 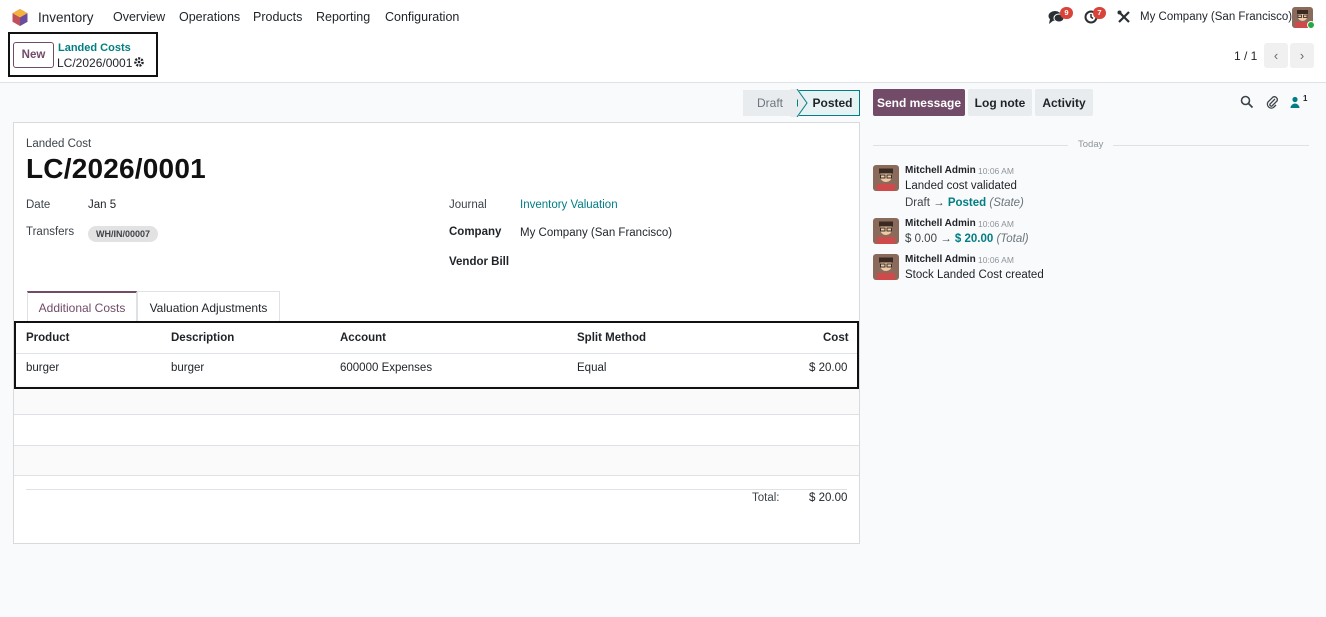 I want to click on new-button: New, so click(x=33, y=55).